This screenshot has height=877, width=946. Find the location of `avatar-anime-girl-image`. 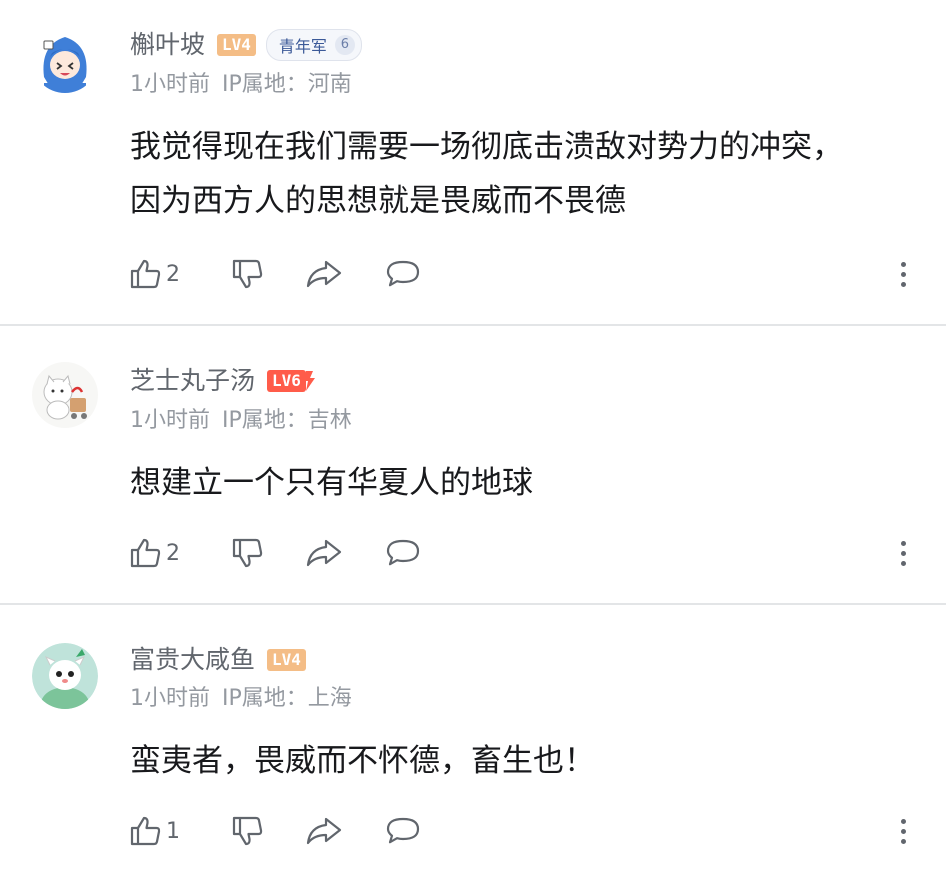

avatar-anime-girl-image is located at coordinates (65, 60).